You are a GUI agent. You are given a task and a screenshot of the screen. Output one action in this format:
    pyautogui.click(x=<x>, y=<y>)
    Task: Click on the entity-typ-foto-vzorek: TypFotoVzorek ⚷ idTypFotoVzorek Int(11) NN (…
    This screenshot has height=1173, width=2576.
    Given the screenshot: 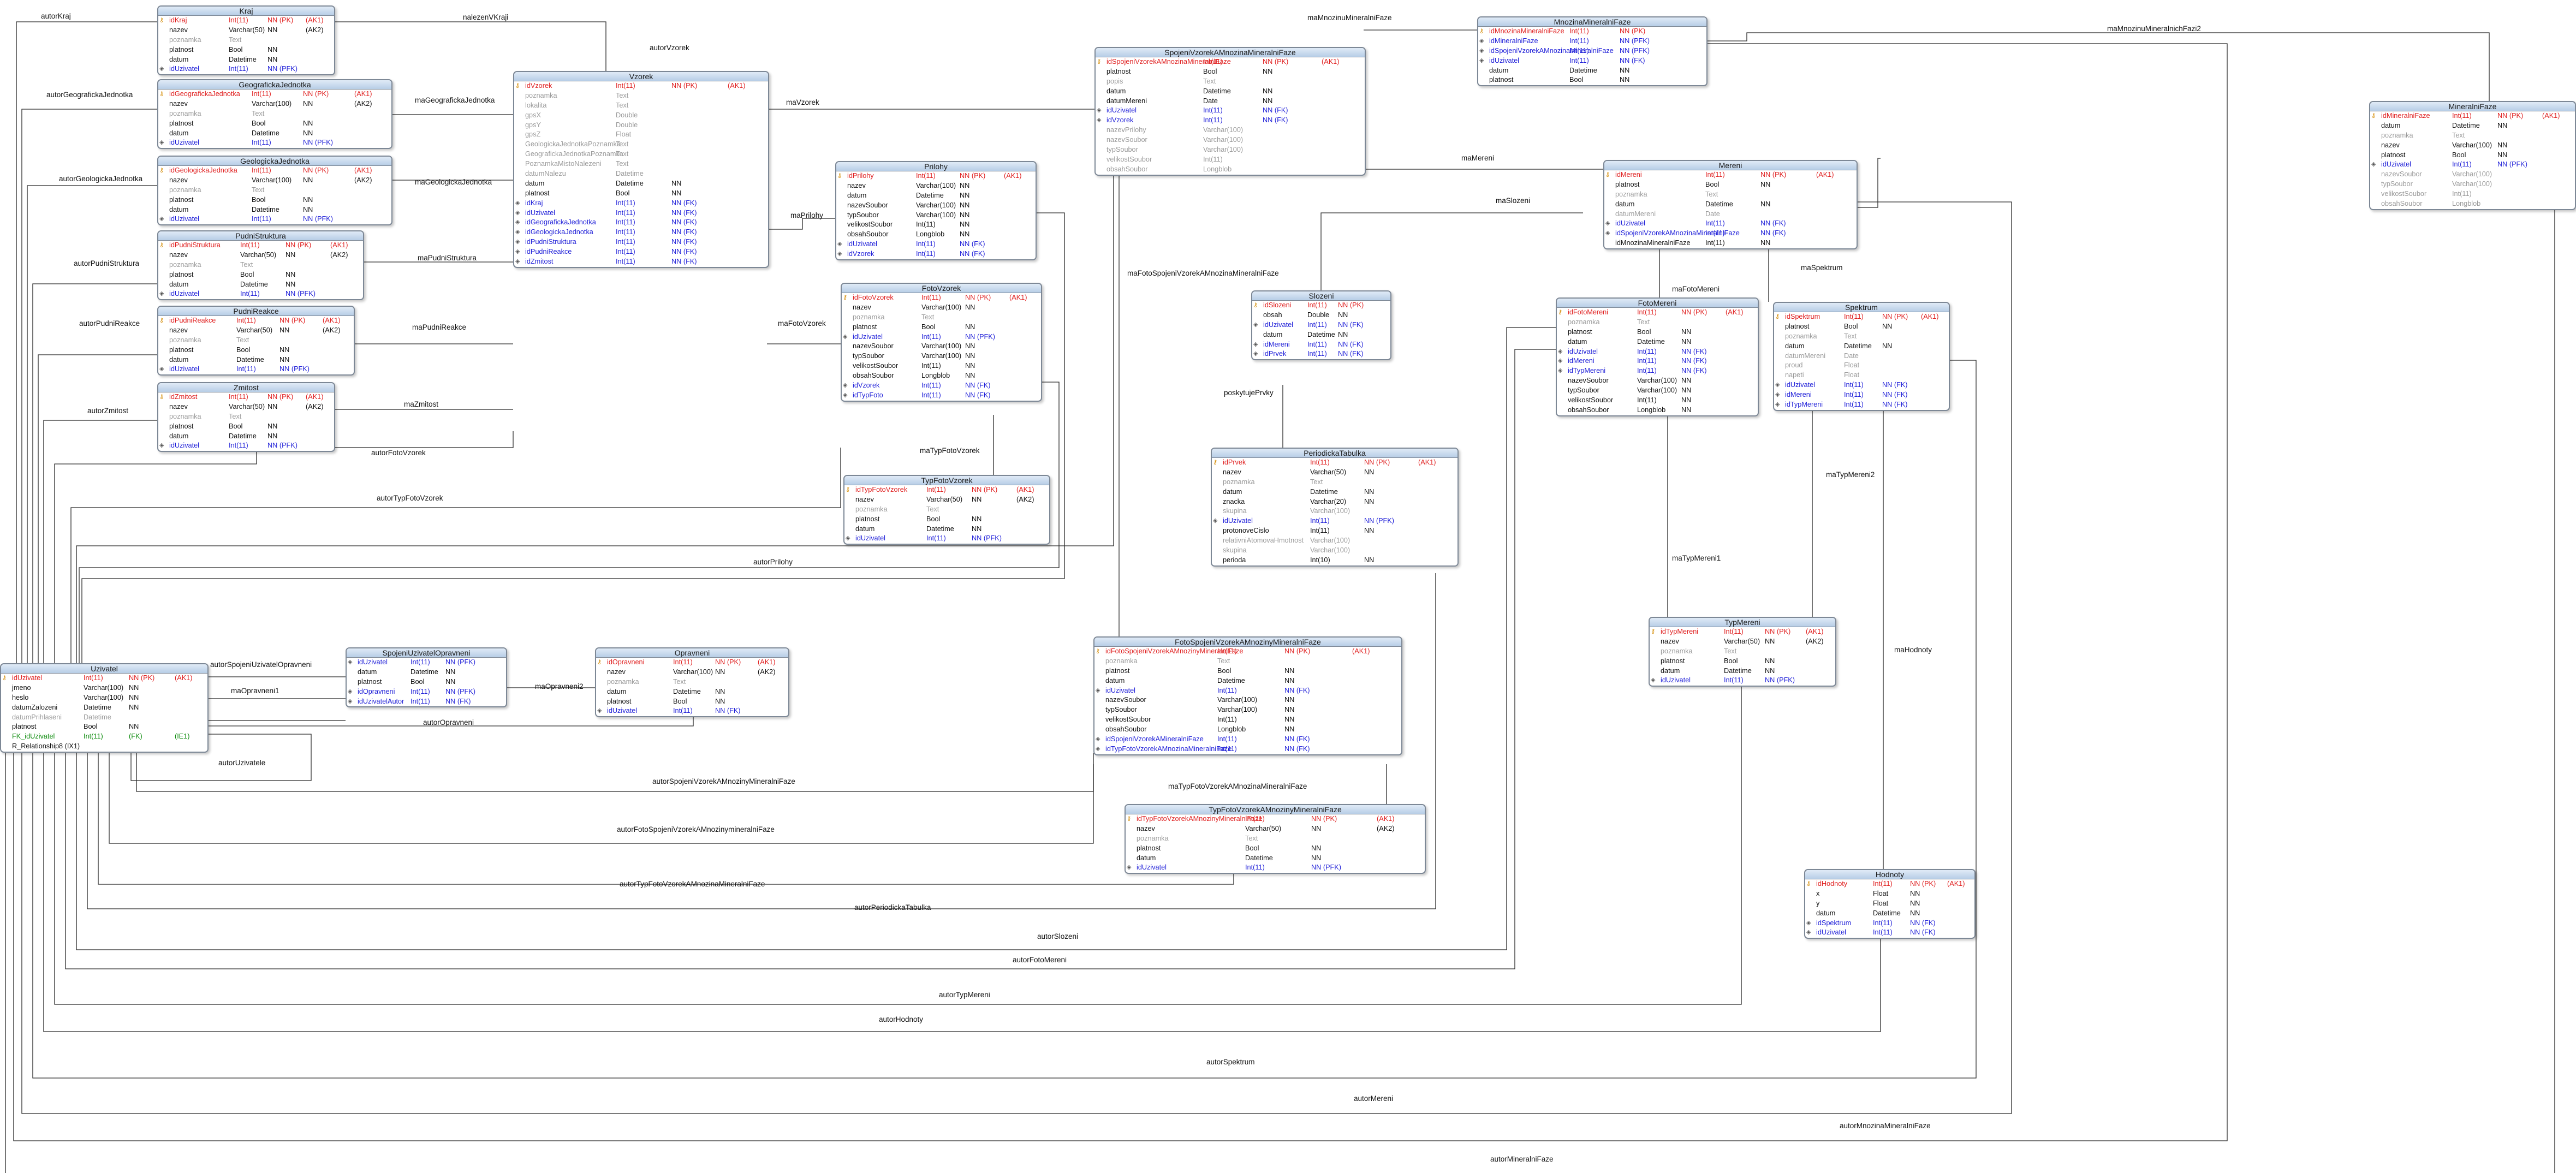 What is the action you would take?
    pyautogui.click(x=946, y=510)
    